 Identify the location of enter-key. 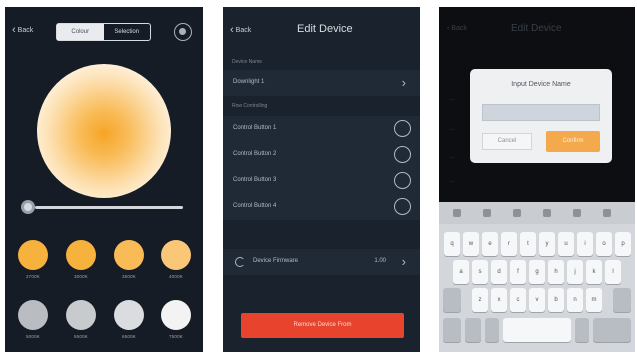
(612, 330).